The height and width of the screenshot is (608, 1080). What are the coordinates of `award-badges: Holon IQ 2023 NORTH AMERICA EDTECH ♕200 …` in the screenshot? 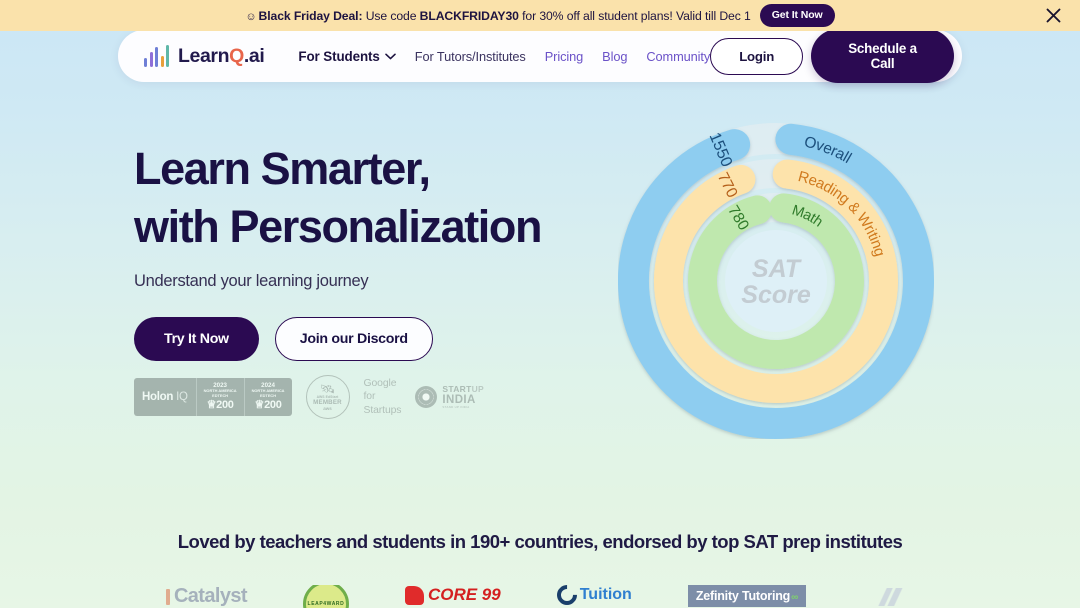 It's located at (309, 397).